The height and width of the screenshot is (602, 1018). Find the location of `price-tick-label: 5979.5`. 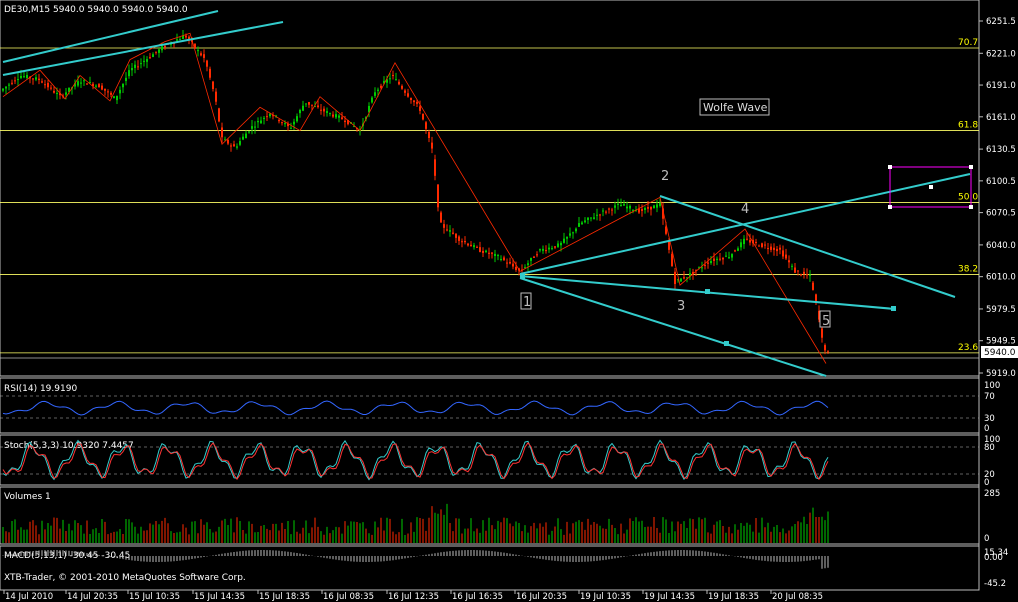

price-tick-label: 5979.5 is located at coordinates (1001, 310).